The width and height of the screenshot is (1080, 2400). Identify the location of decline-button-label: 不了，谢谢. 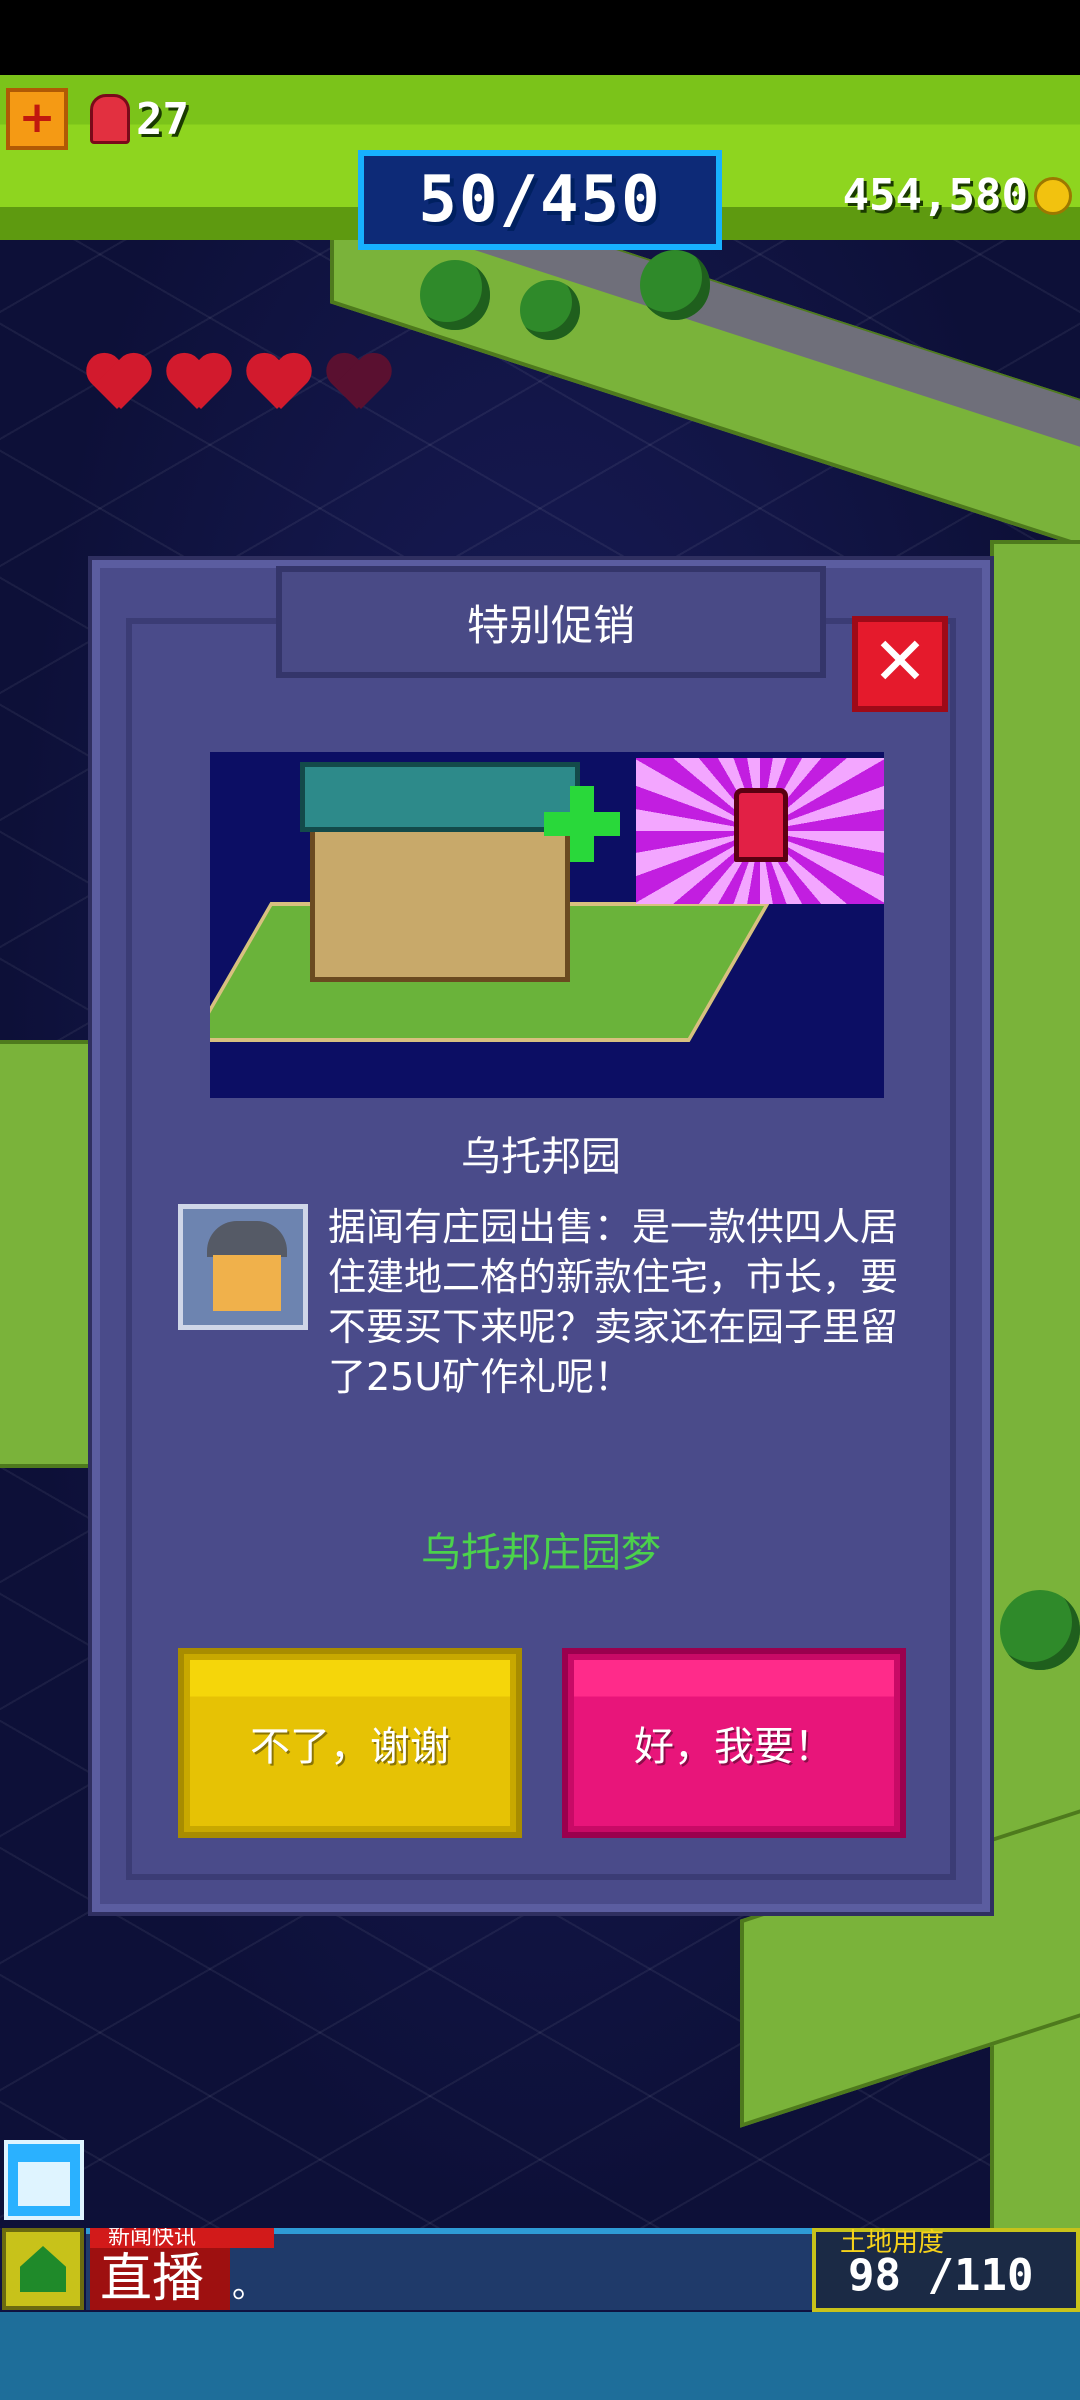
(350, 1747).